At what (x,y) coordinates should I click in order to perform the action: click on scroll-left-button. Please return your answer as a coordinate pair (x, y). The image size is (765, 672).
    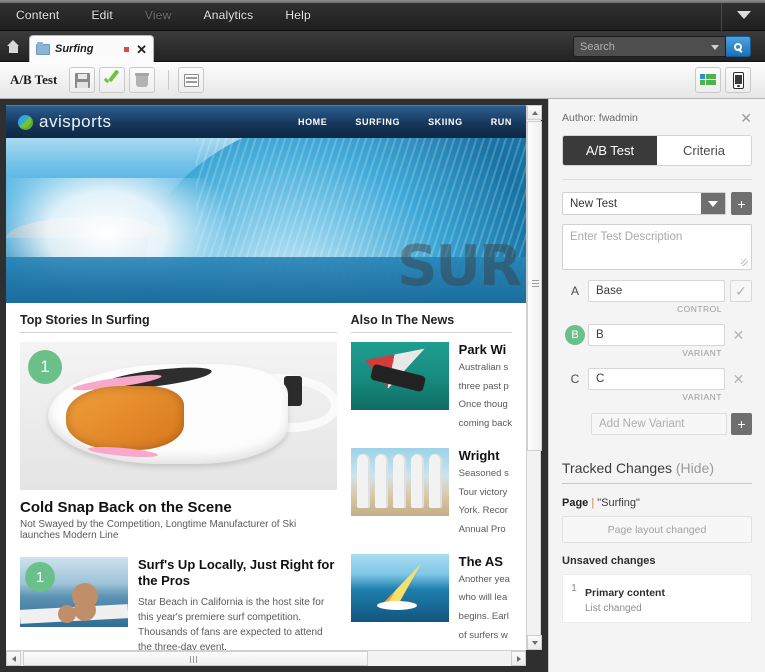
    Looking at the image, I should click on (13, 658).